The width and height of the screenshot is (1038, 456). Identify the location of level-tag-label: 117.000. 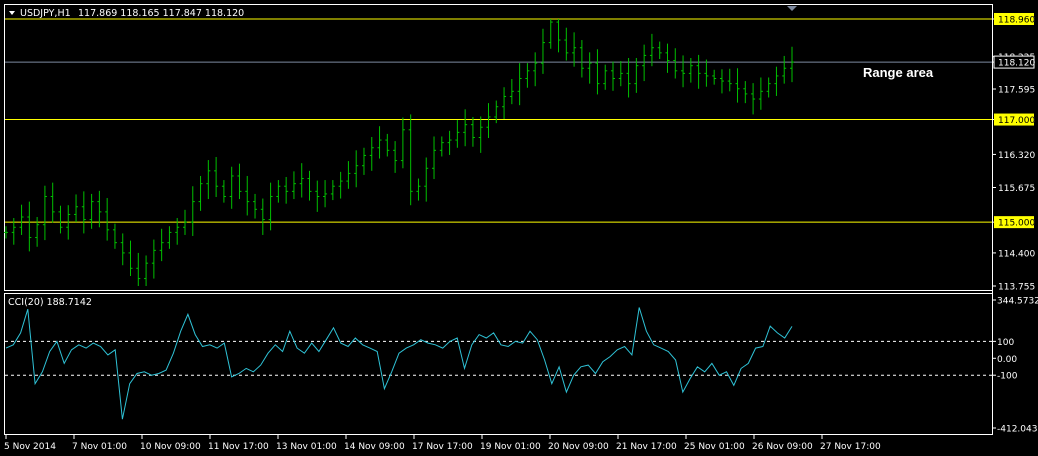
(1016, 121).